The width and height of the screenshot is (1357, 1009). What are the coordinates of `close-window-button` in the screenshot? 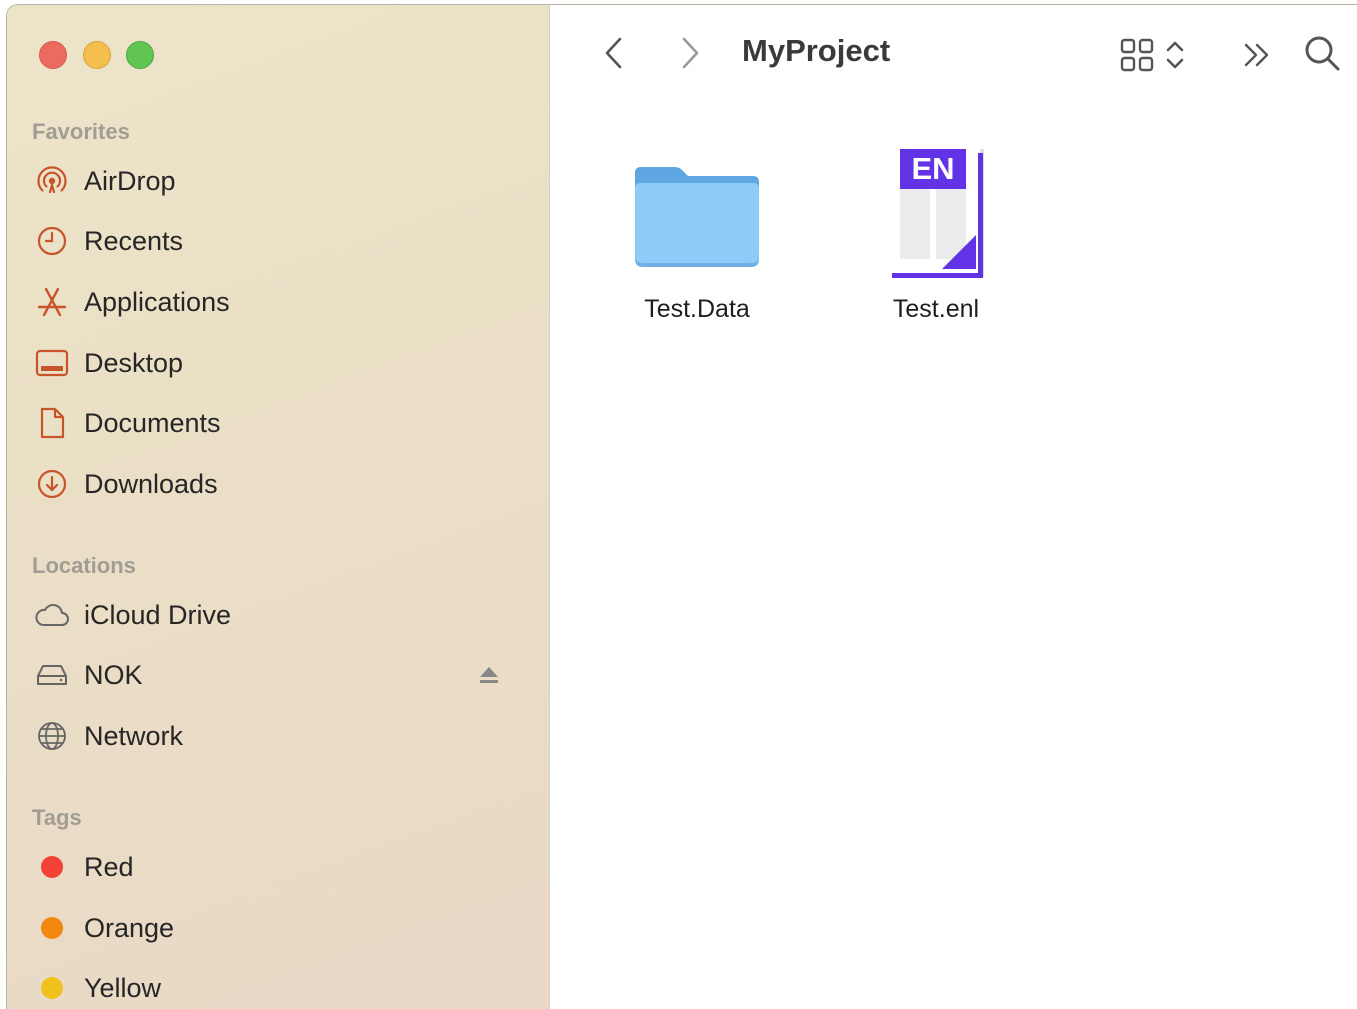 It's located at (53, 55).